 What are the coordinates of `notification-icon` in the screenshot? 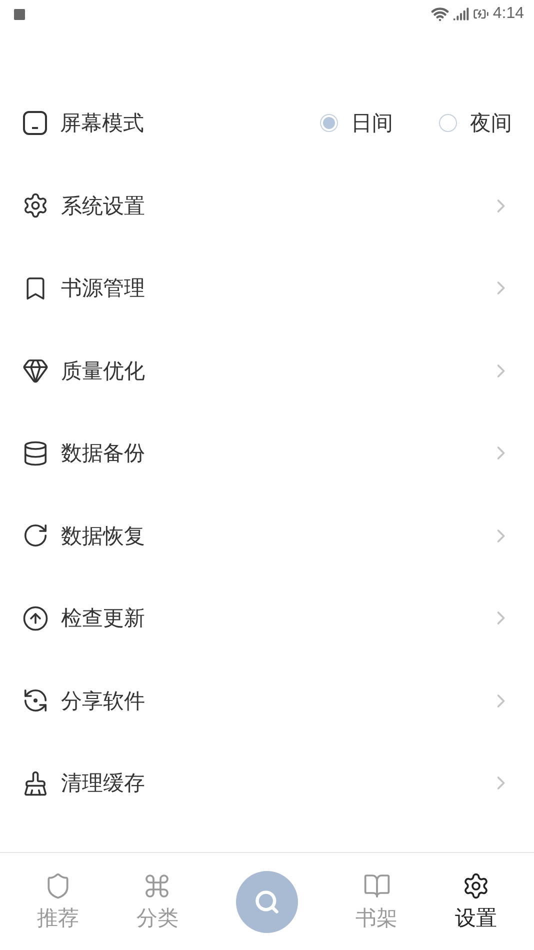 It's located at (19, 14).